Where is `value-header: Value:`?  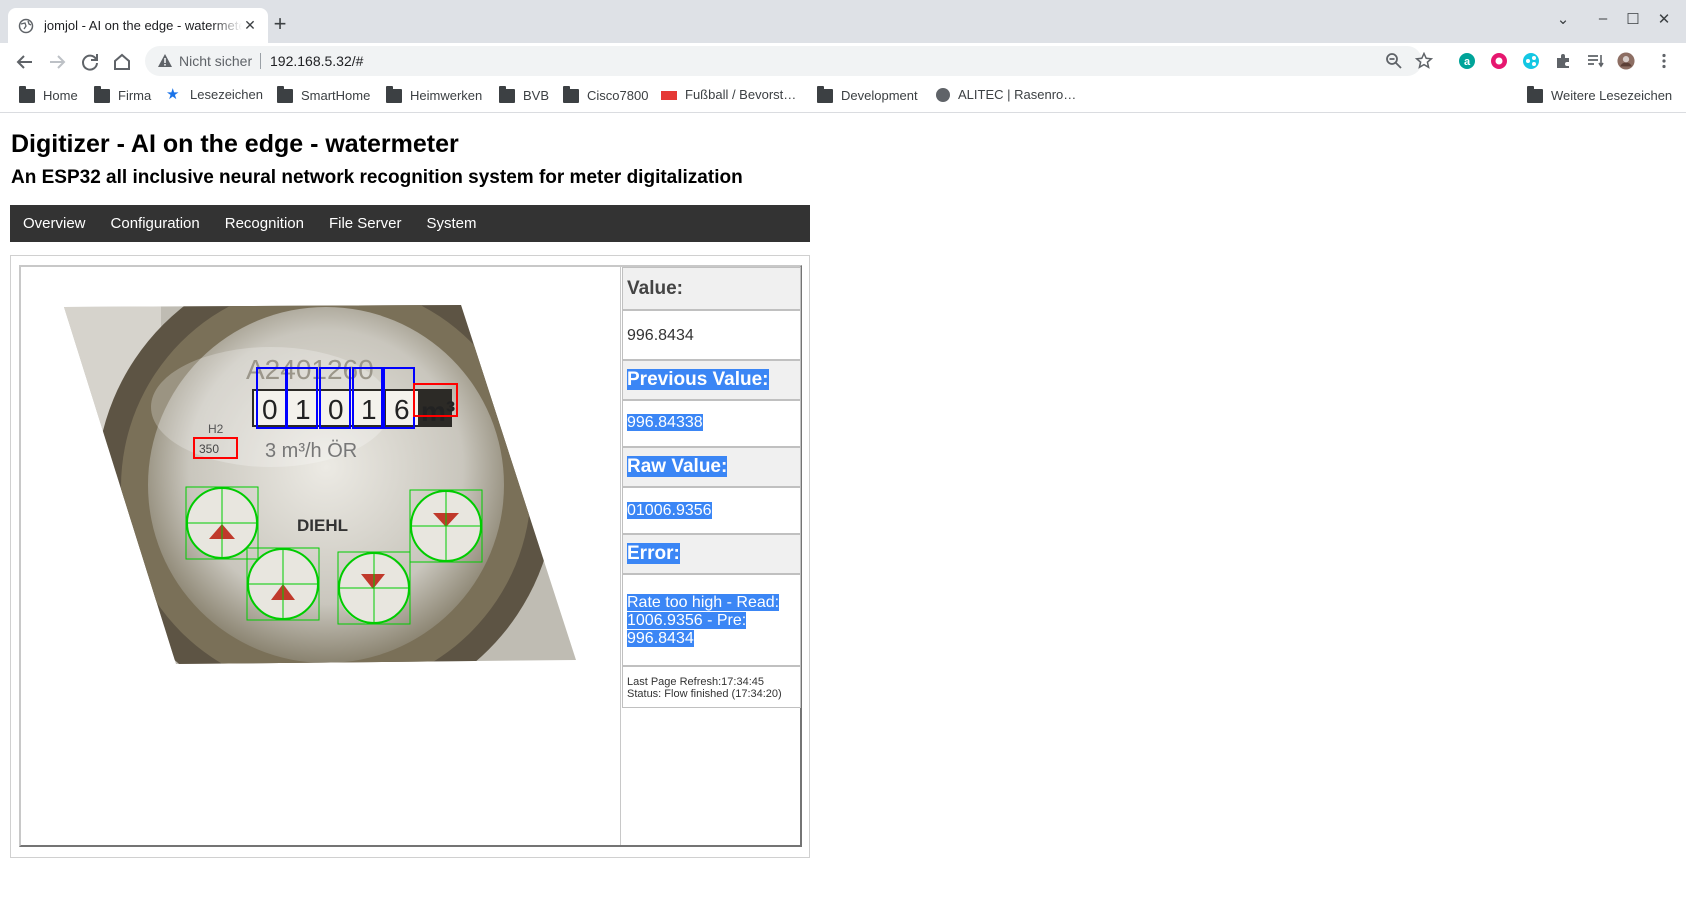 value-header: Value: is located at coordinates (711, 288).